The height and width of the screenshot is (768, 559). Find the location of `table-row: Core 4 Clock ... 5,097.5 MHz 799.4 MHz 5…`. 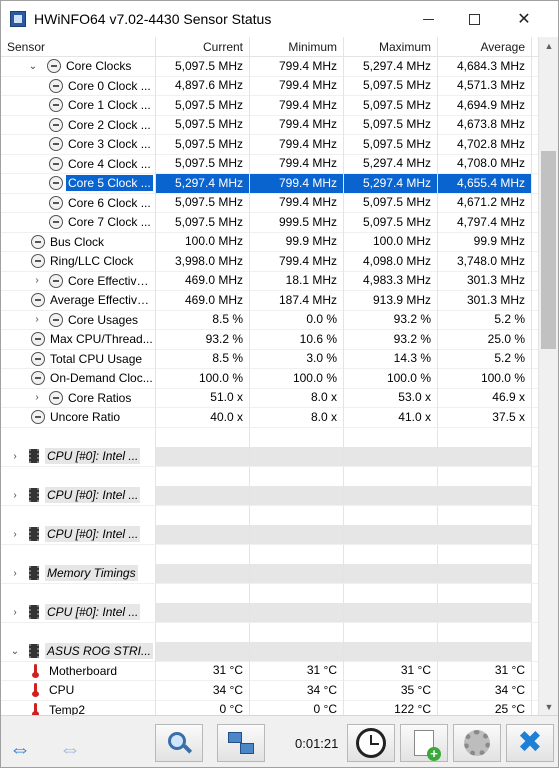

table-row: Core 4 Clock ... 5,097.5 MHz 799.4 MHz 5… is located at coordinates (269, 164).